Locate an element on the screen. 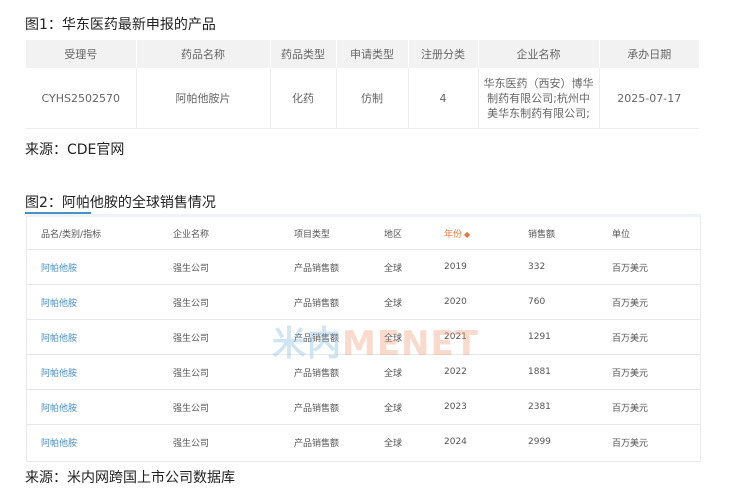  table-row: 阿帕他胺 强生公司 产品销售额 全球 2024 2999 百万美元 is located at coordinates (363, 442).